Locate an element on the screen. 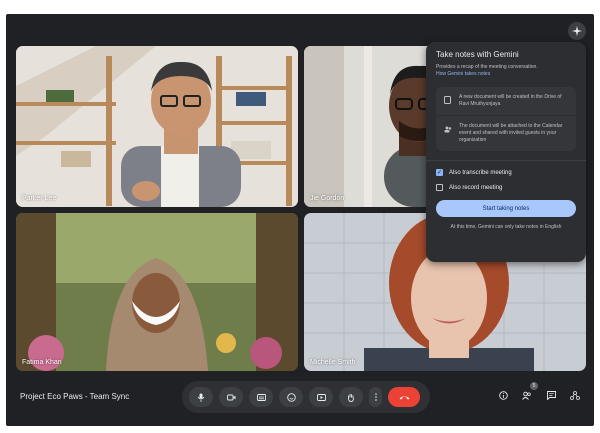  more-options-button is located at coordinates (375, 397).